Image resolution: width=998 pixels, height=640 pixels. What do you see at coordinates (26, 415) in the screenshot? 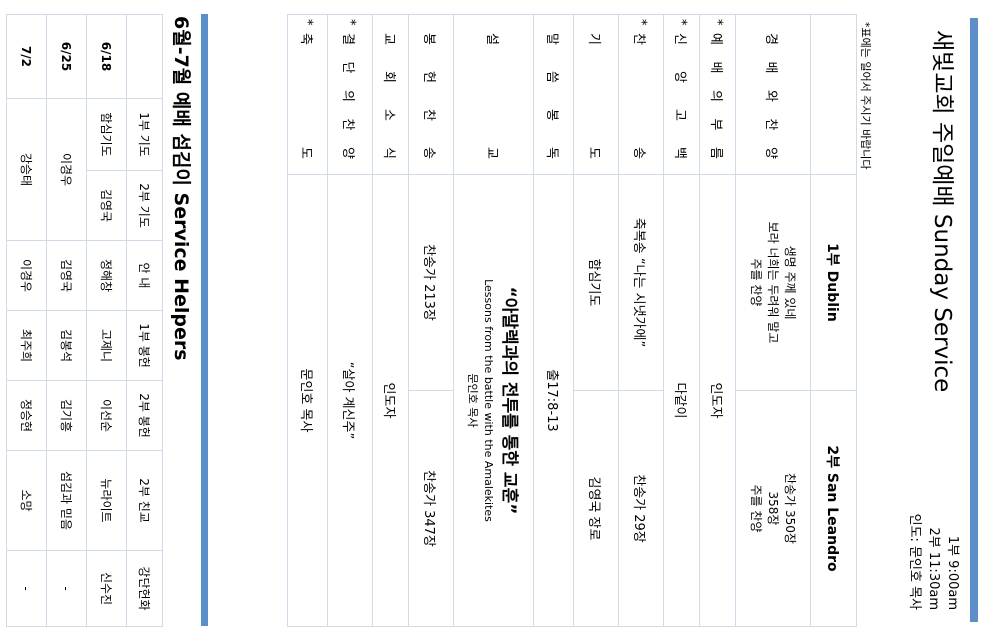
I see `helpers-cell: 정승현` at bounding box center [26, 415].